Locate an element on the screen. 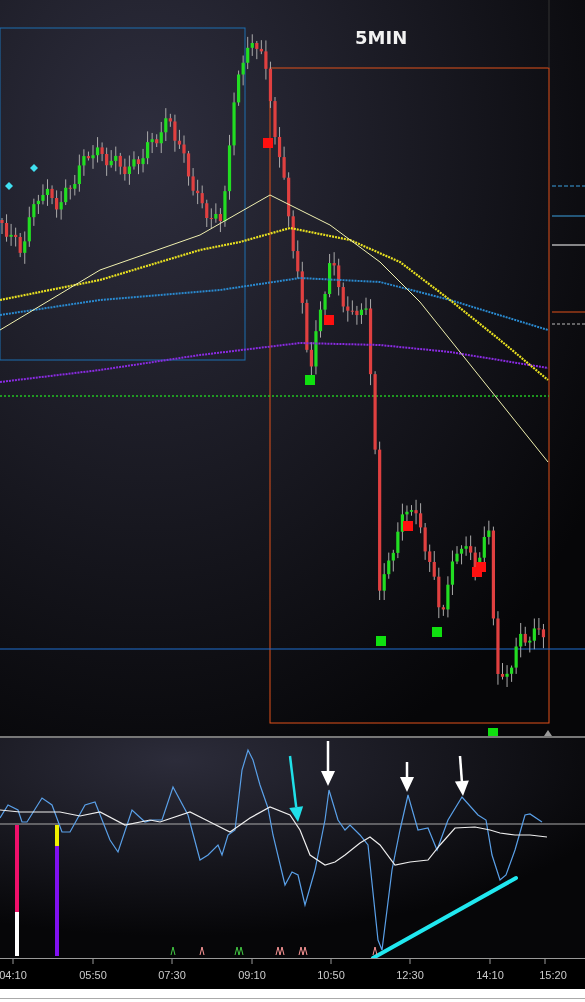 This screenshot has width=585, height=1002. time-label: 09:10 is located at coordinates (252, 975).